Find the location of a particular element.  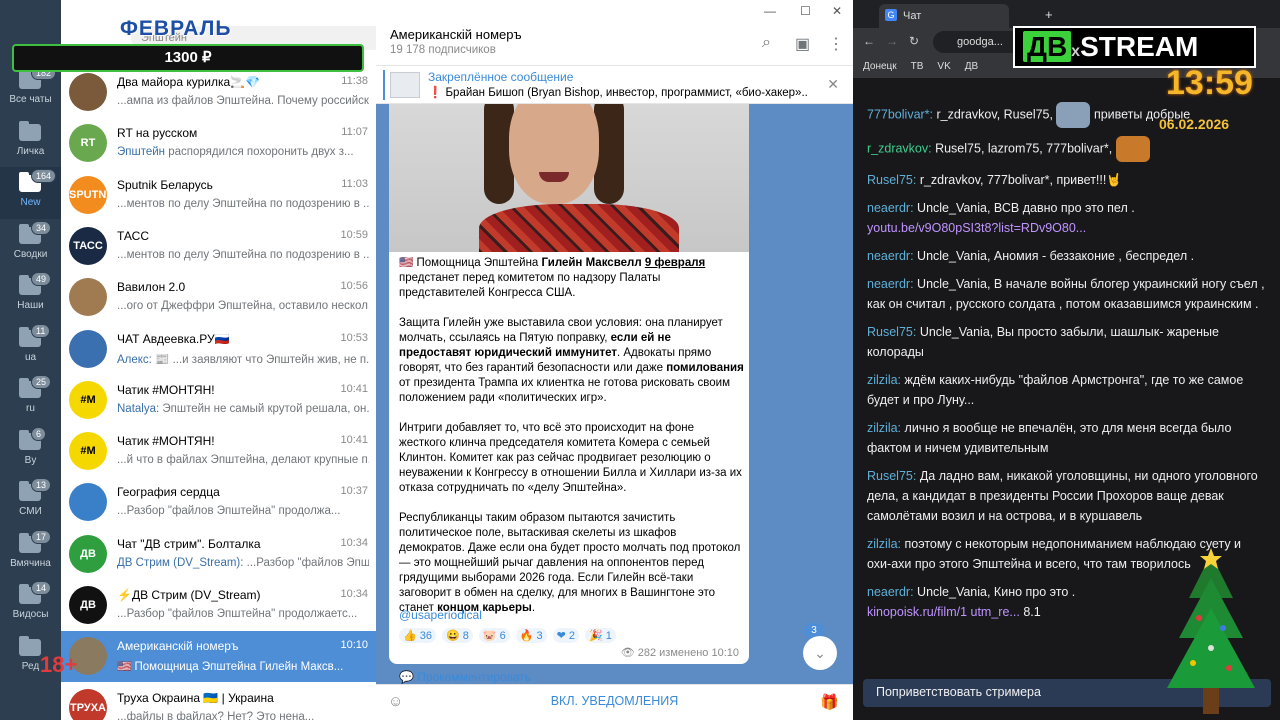

bookmark-item: VK is located at coordinates (943, 66).